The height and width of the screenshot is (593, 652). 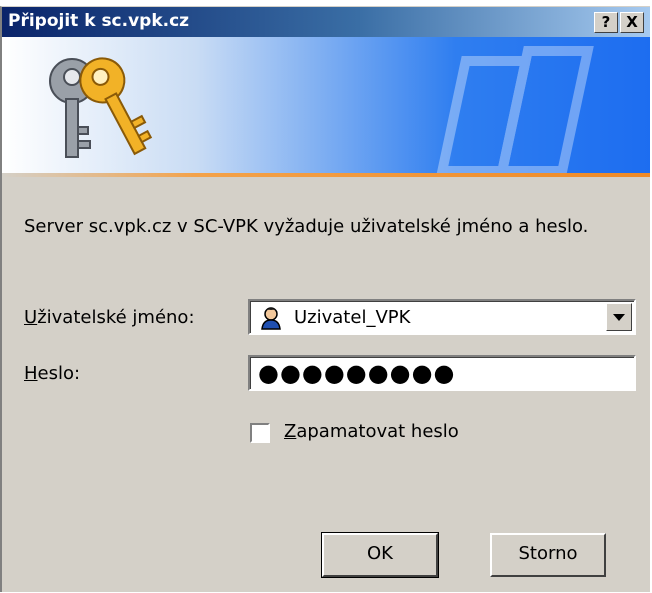 I want to click on password-value: ●●●●●●●●●, so click(x=357, y=373).